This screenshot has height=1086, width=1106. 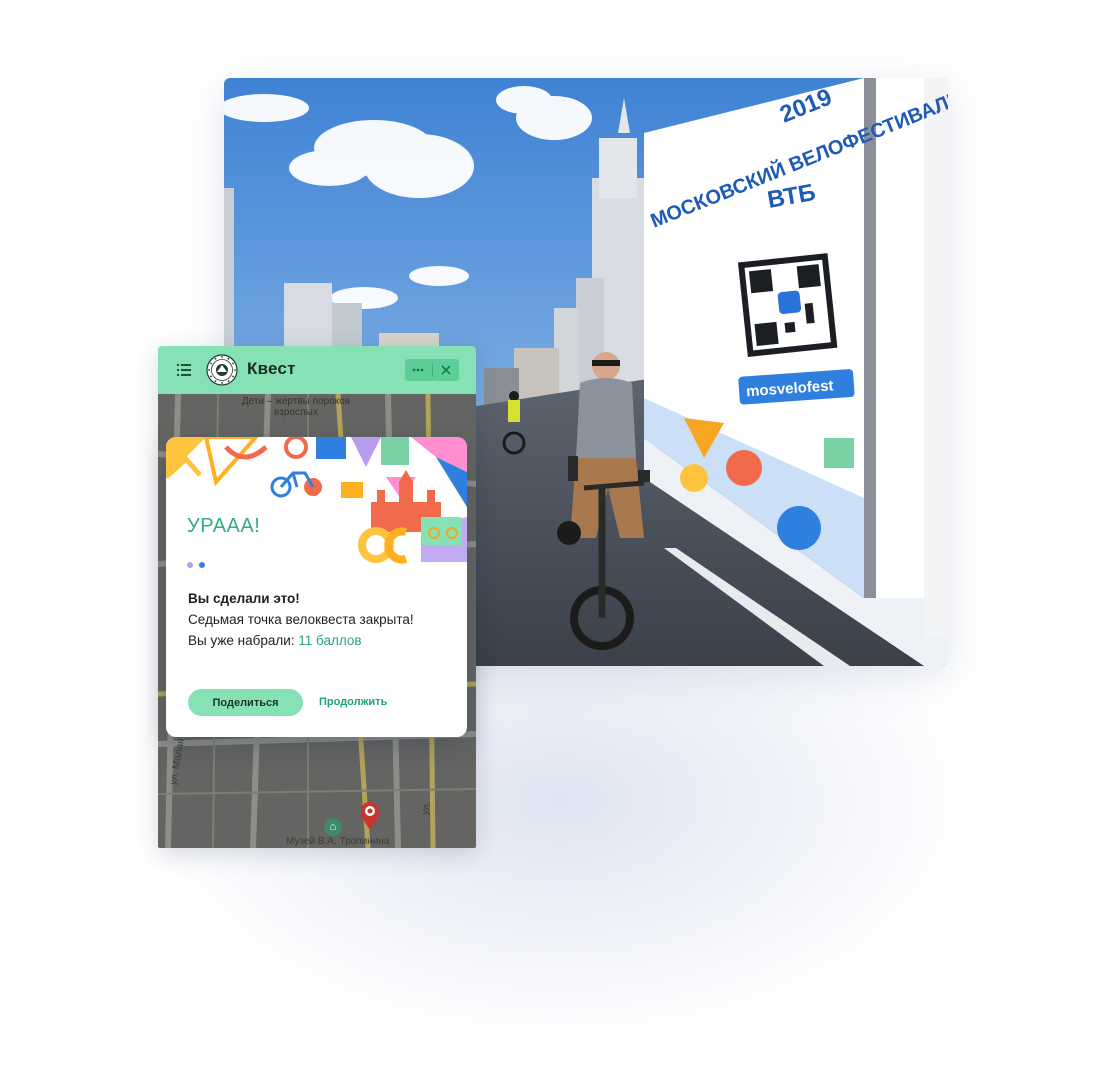 I want to click on map-street-right: ул., so click(x=427, y=808).